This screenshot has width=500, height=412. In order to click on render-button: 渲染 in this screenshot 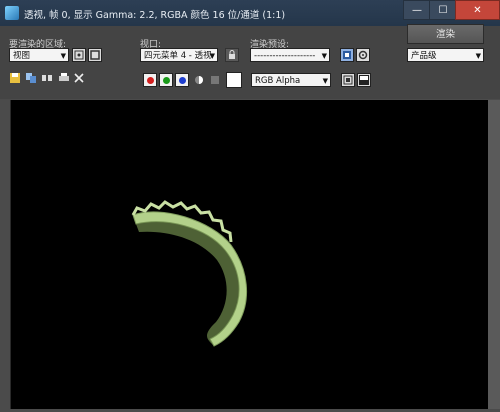, I will do `click(445, 34)`.